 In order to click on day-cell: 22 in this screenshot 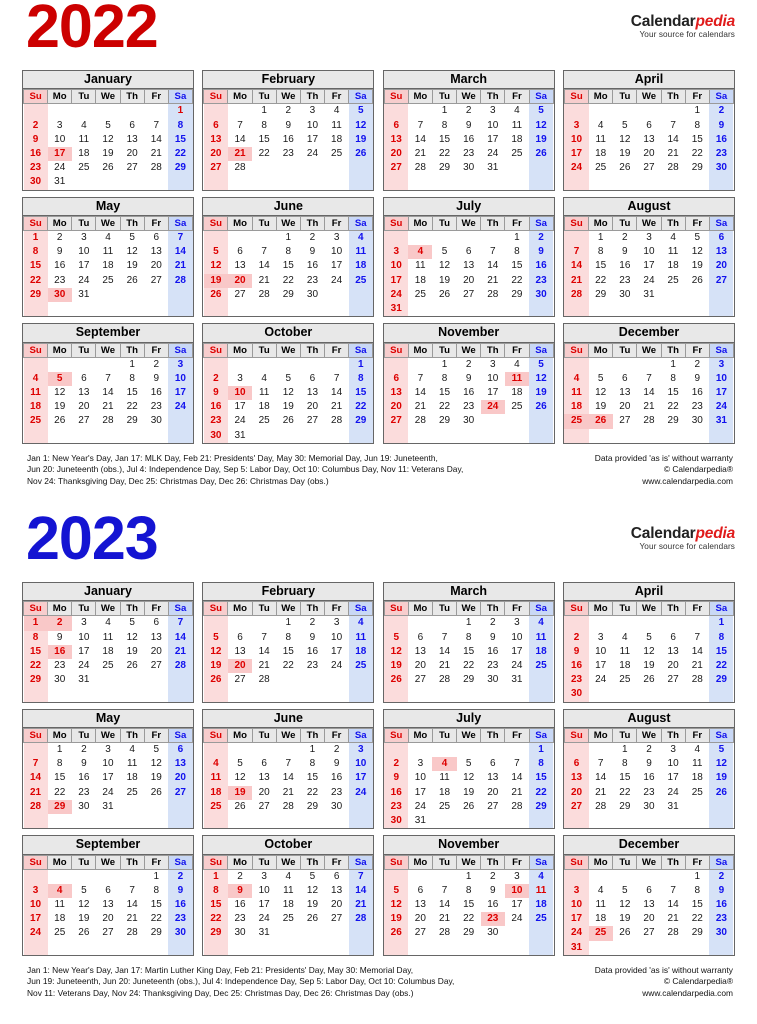, I will do `click(35, 280)`.